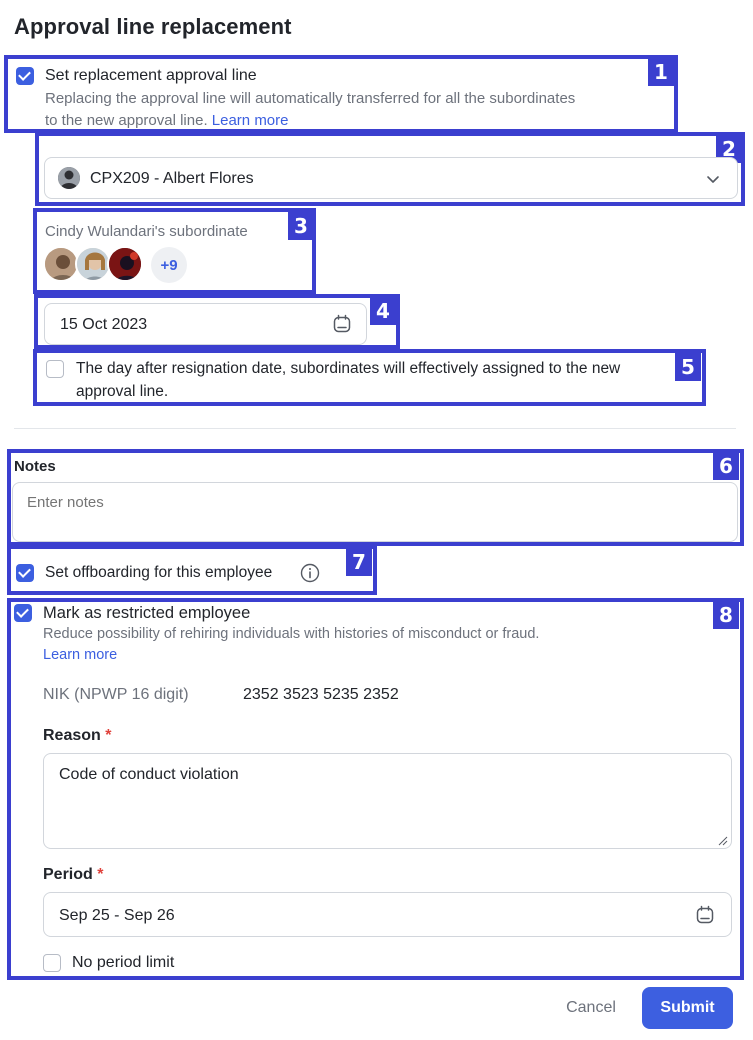  Describe the element at coordinates (117, 915) in the screenshot. I see `period-value: Sep 25 - Sep 26` at that location.